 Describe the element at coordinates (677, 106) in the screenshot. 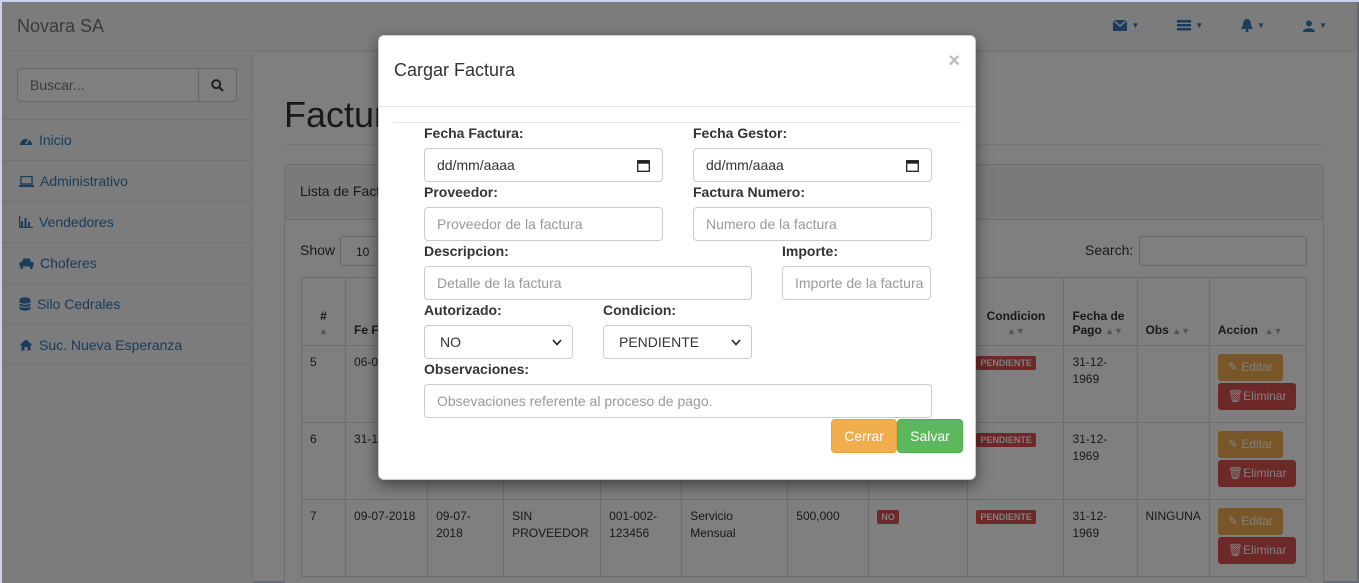

I see `modal-header-divider` at that location.